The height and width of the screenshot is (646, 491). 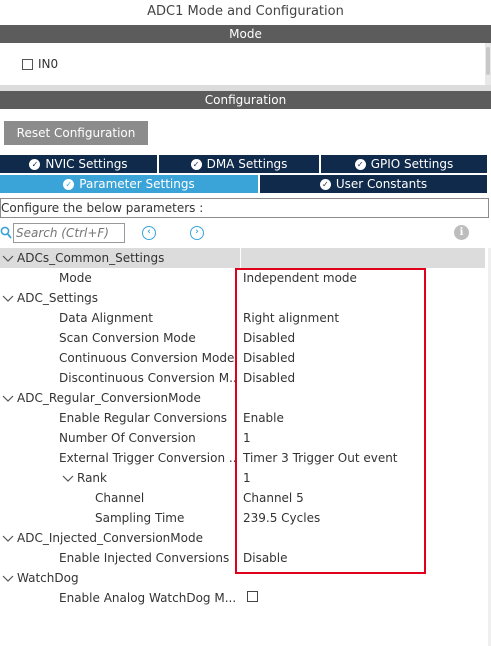 What do you see at coordinates (127, 438) in the screenshot?
I see `tree-row-label: Number Of Conversion` at bounding box center [127, 438].